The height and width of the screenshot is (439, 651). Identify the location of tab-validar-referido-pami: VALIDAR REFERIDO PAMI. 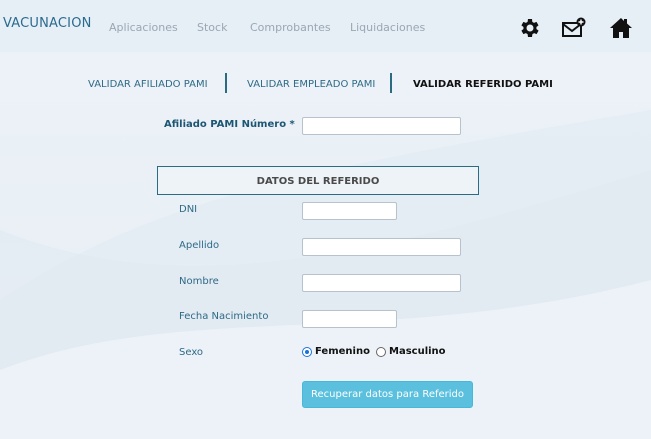
(483, 84).